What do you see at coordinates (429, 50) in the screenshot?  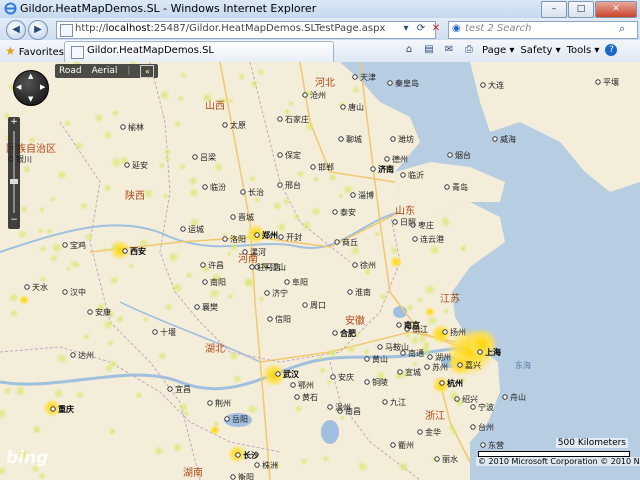 I see `feeds-icon: ▤` at bounding box center [429, 50].